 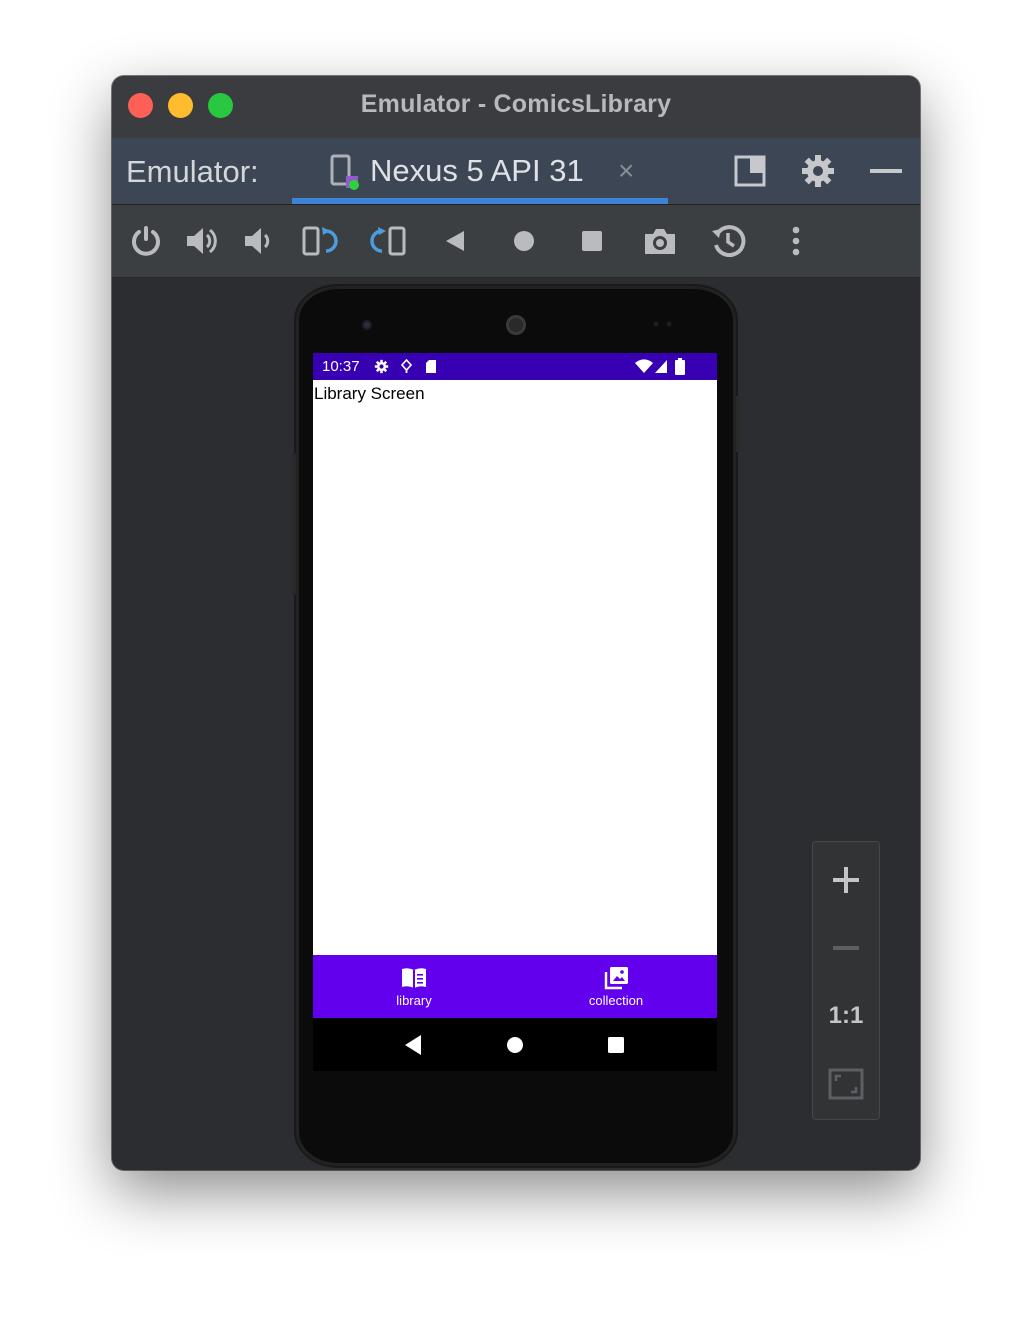 I want to click on tab-bar-label: Emulator:, so click(x=192, y=171).